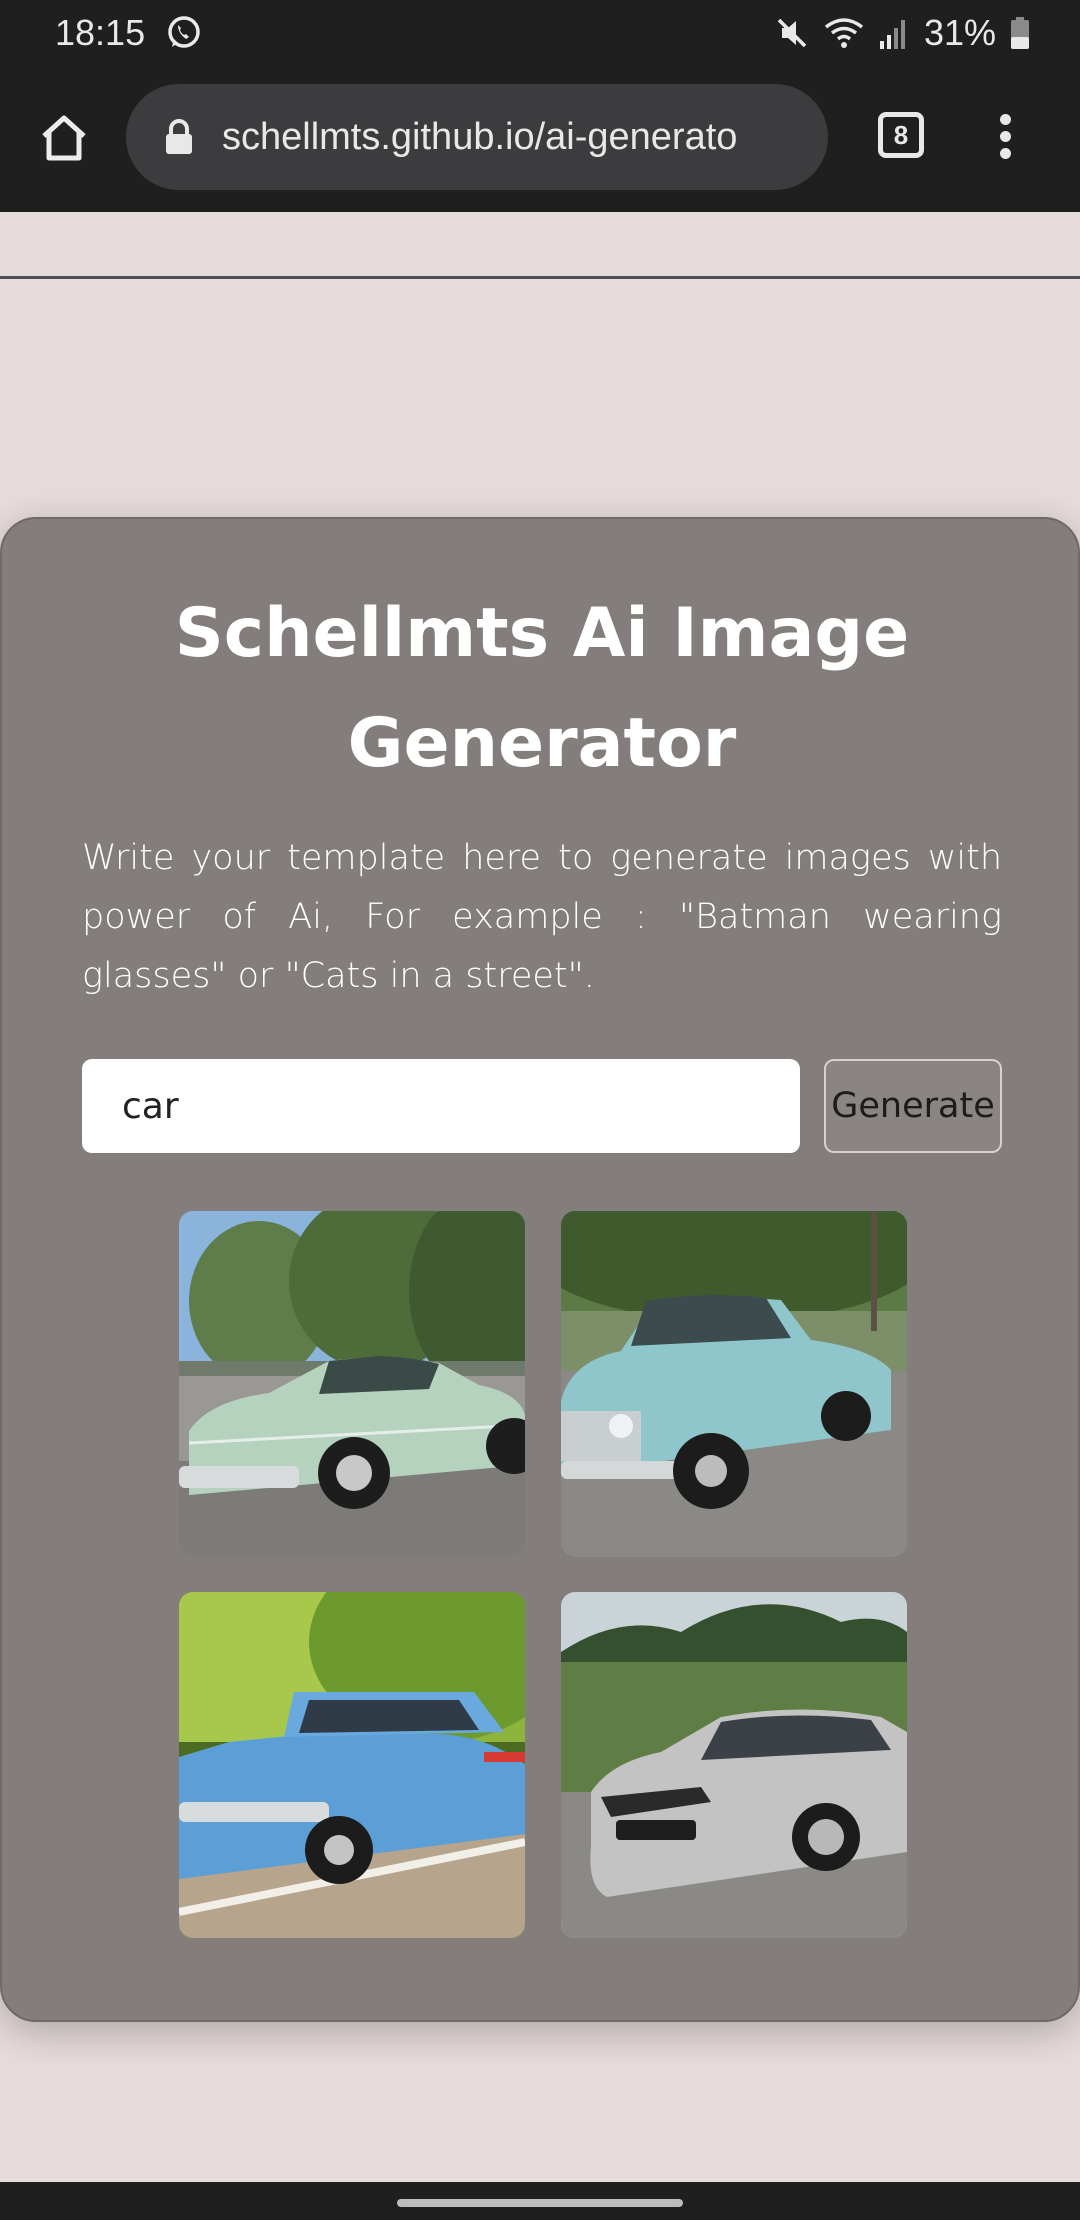 This screenshot has height=2220, width=1080. Describe the element at coordinates (792, 33) in the screenshot. I see `mute-icon` at that location.